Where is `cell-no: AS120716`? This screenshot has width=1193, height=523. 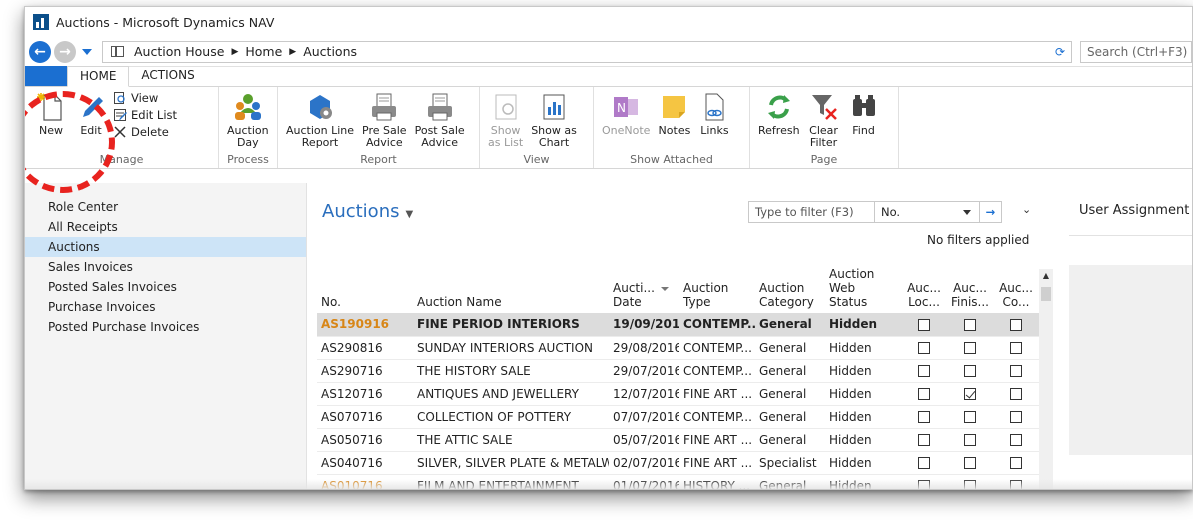 cell-no: AS120716 is located at coordinates (365, 394).